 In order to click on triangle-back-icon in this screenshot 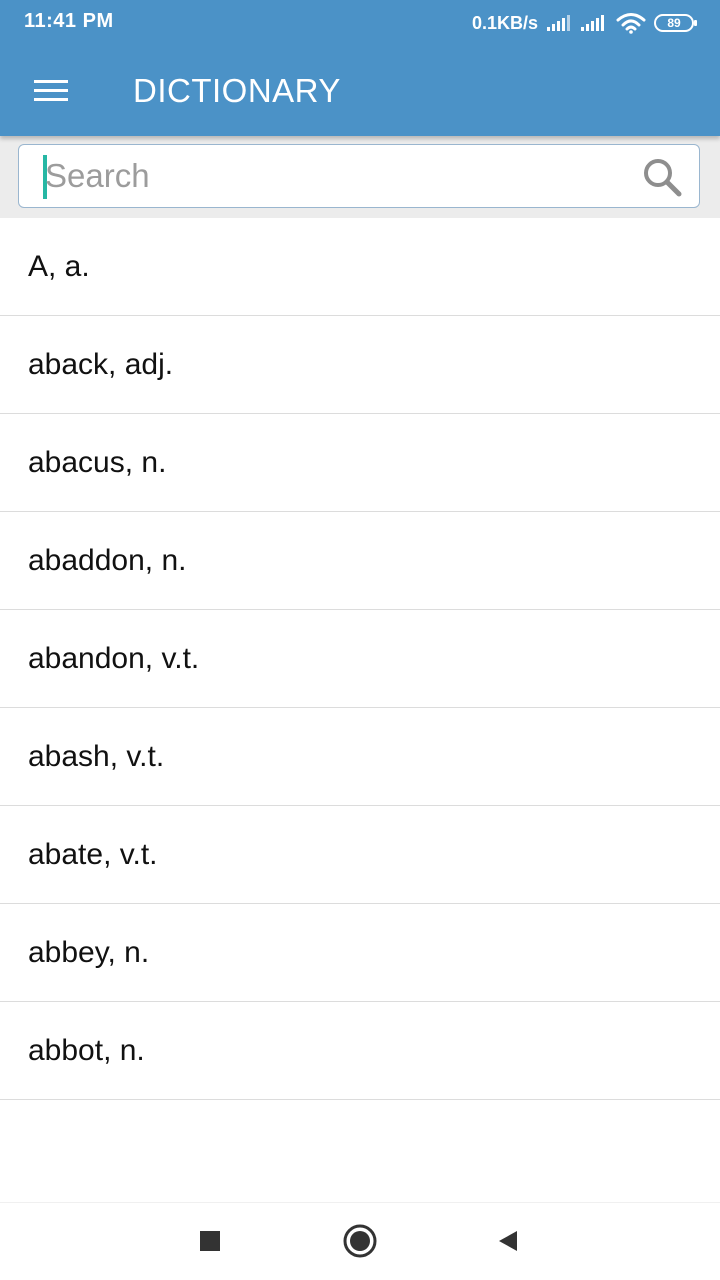, I will do `click(508, 1241)`.